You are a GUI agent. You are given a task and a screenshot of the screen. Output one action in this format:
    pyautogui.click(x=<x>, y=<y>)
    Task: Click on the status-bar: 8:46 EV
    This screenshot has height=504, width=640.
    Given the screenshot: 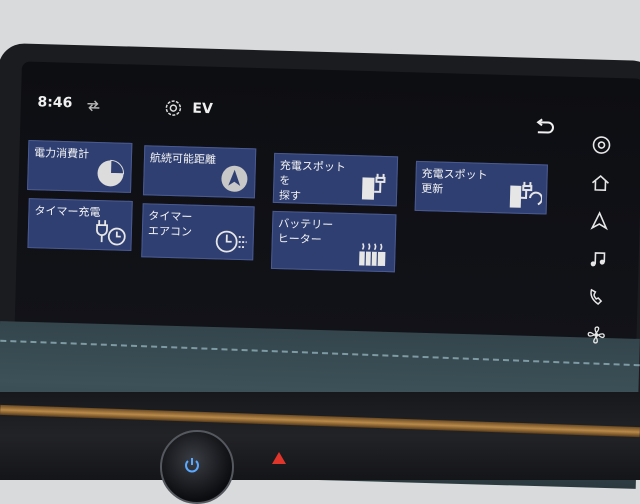 What is the action you would take?
    pyautogui.click(x=125, y=104)
    